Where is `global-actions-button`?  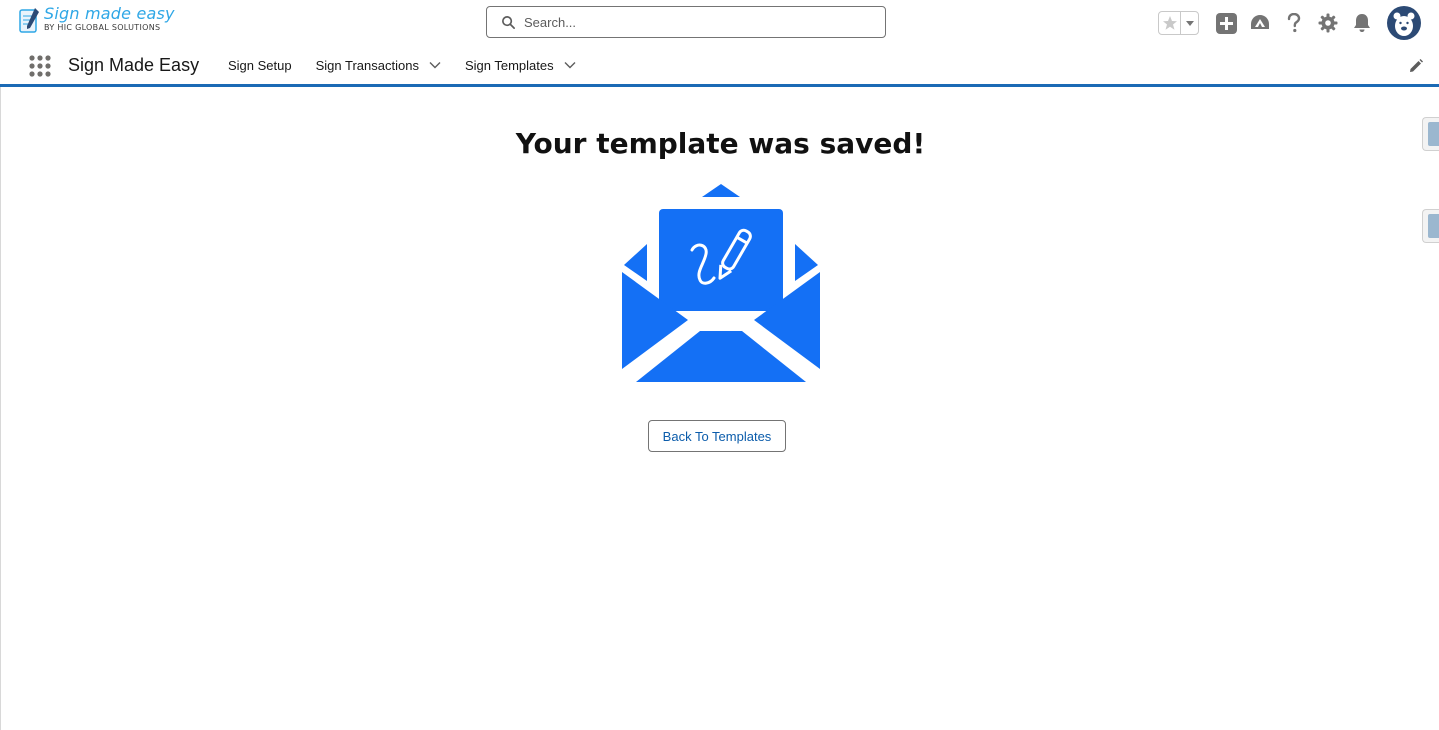
global-actions-button is located at coordinates (1226, 23).